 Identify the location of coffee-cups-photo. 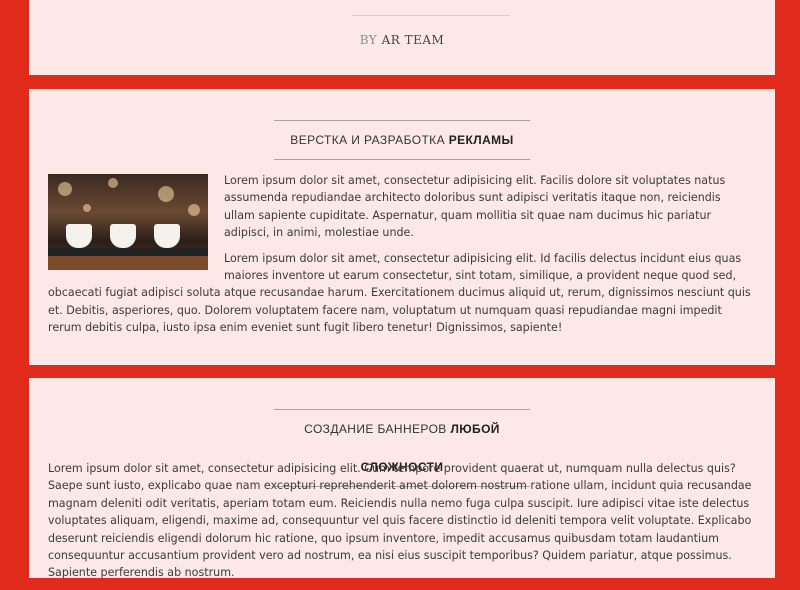
(128, 222).